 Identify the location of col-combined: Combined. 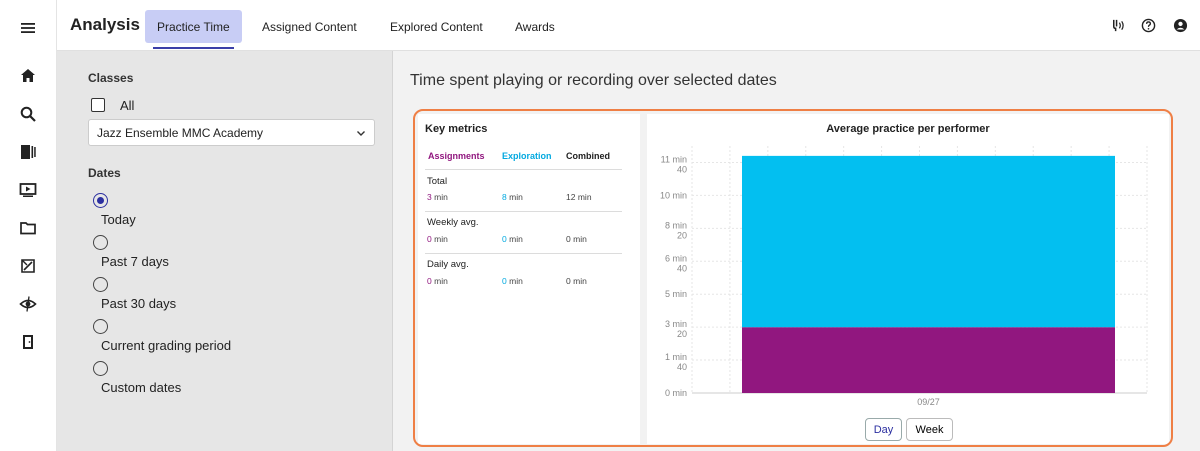
(588, 156).